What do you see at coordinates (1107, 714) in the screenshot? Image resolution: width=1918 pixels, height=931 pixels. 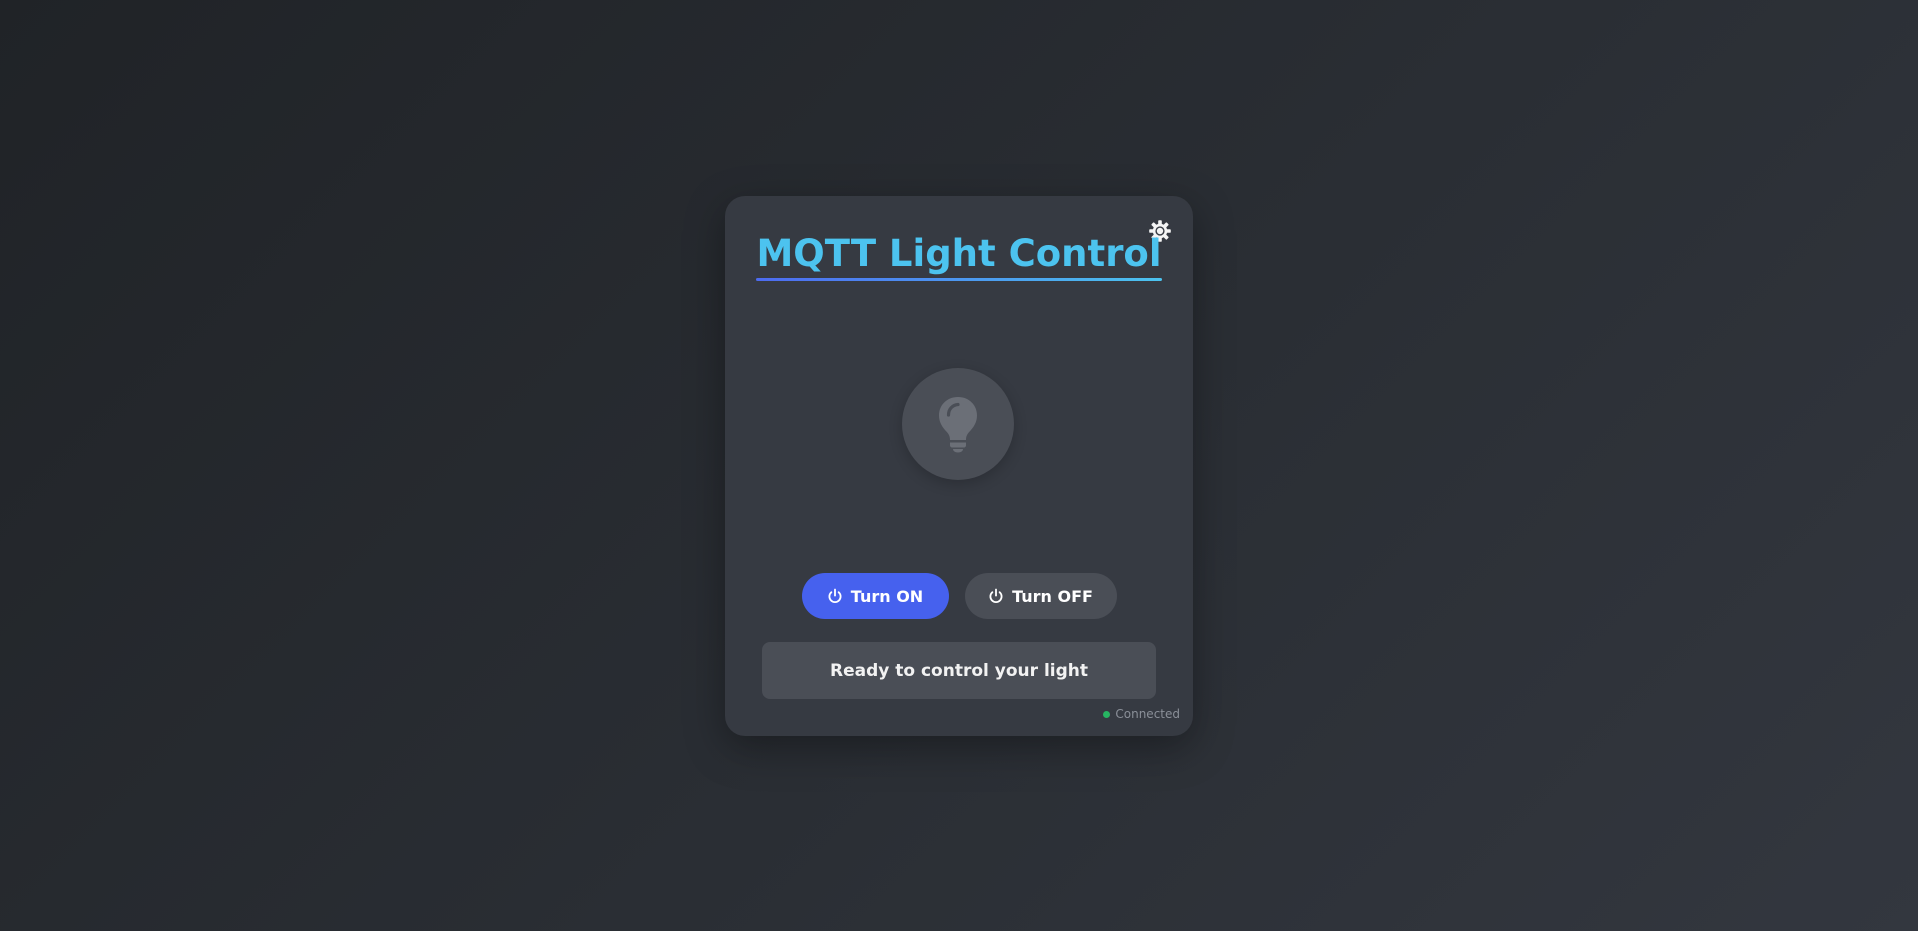 I see `connection-dot-icon` at bounding box center [1107, 714].